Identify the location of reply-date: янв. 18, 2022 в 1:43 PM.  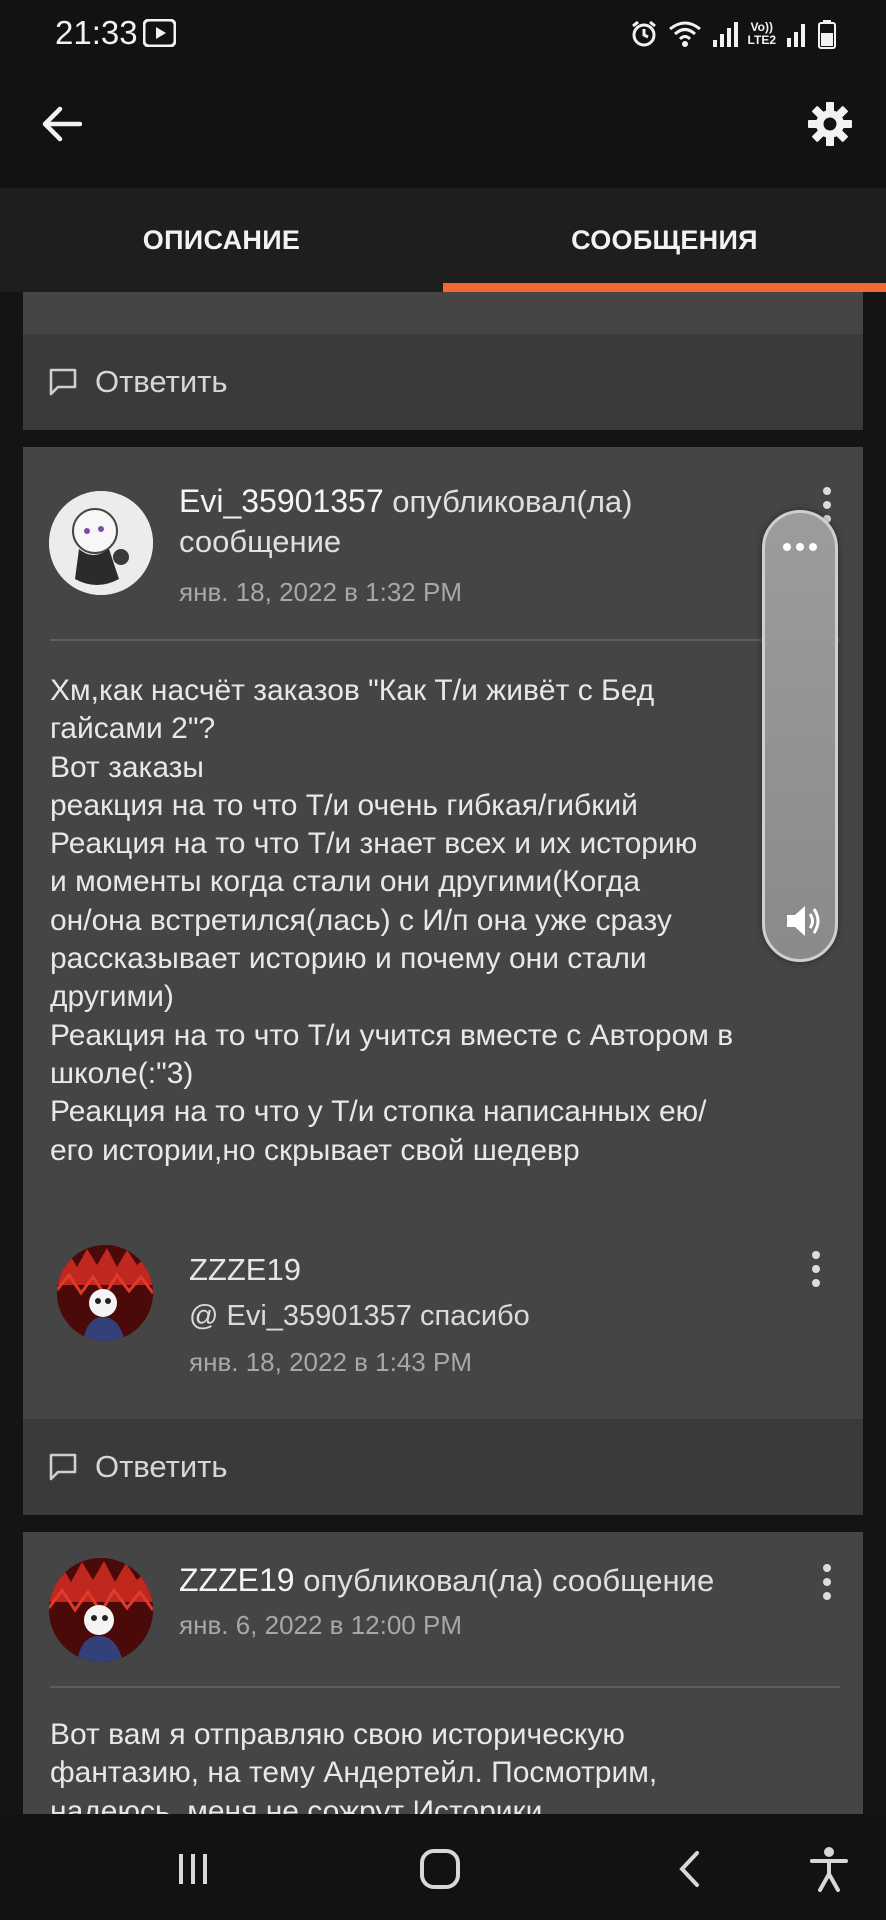
(330, 1362).